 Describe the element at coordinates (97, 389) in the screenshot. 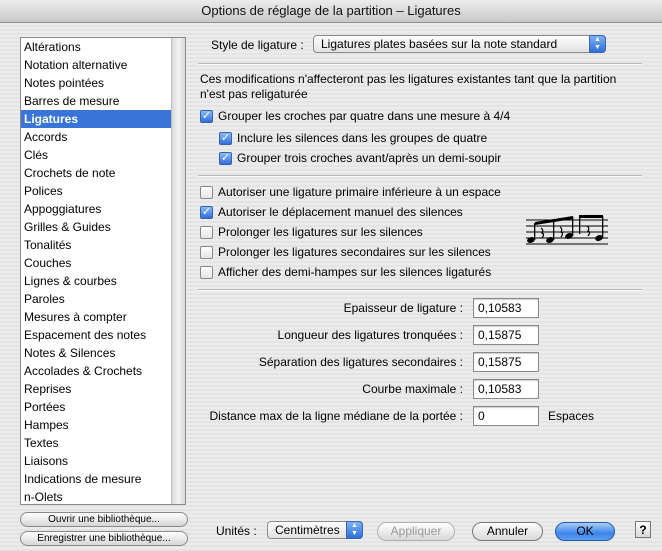

I see `category-item: Reprises` at that location.